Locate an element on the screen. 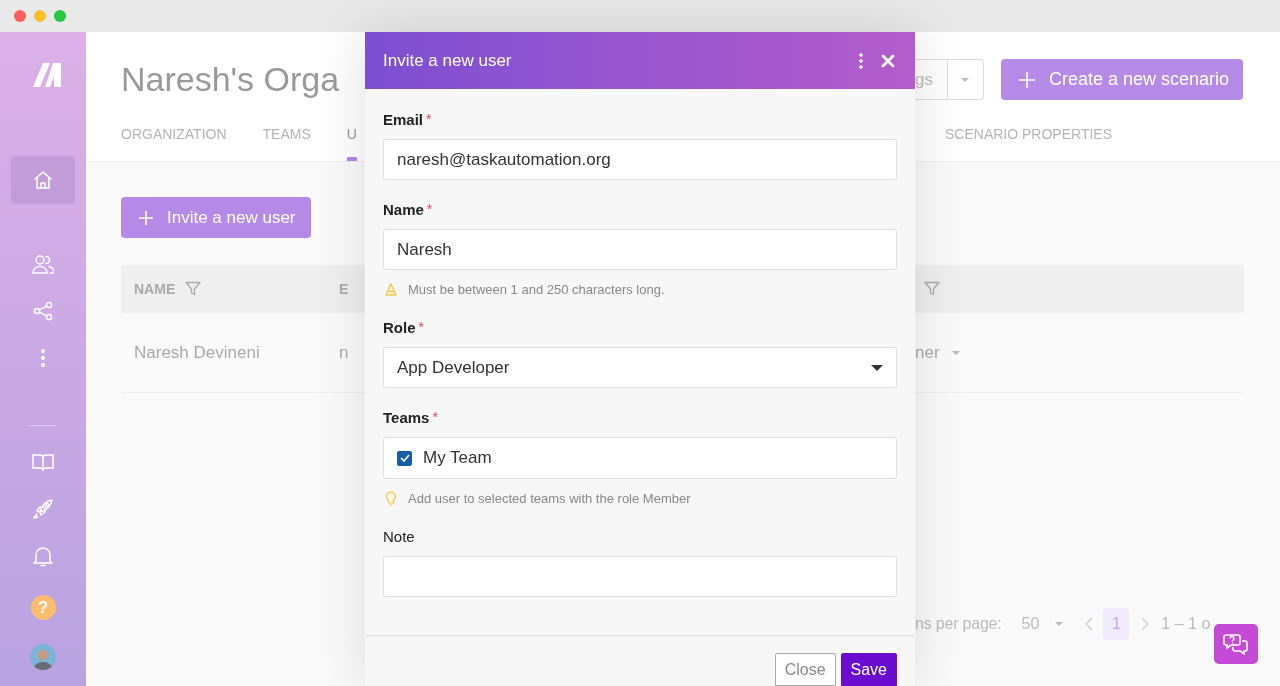 This screenshot has width=1280, height=686. sidebar-item is located at coordinates (43, 180).